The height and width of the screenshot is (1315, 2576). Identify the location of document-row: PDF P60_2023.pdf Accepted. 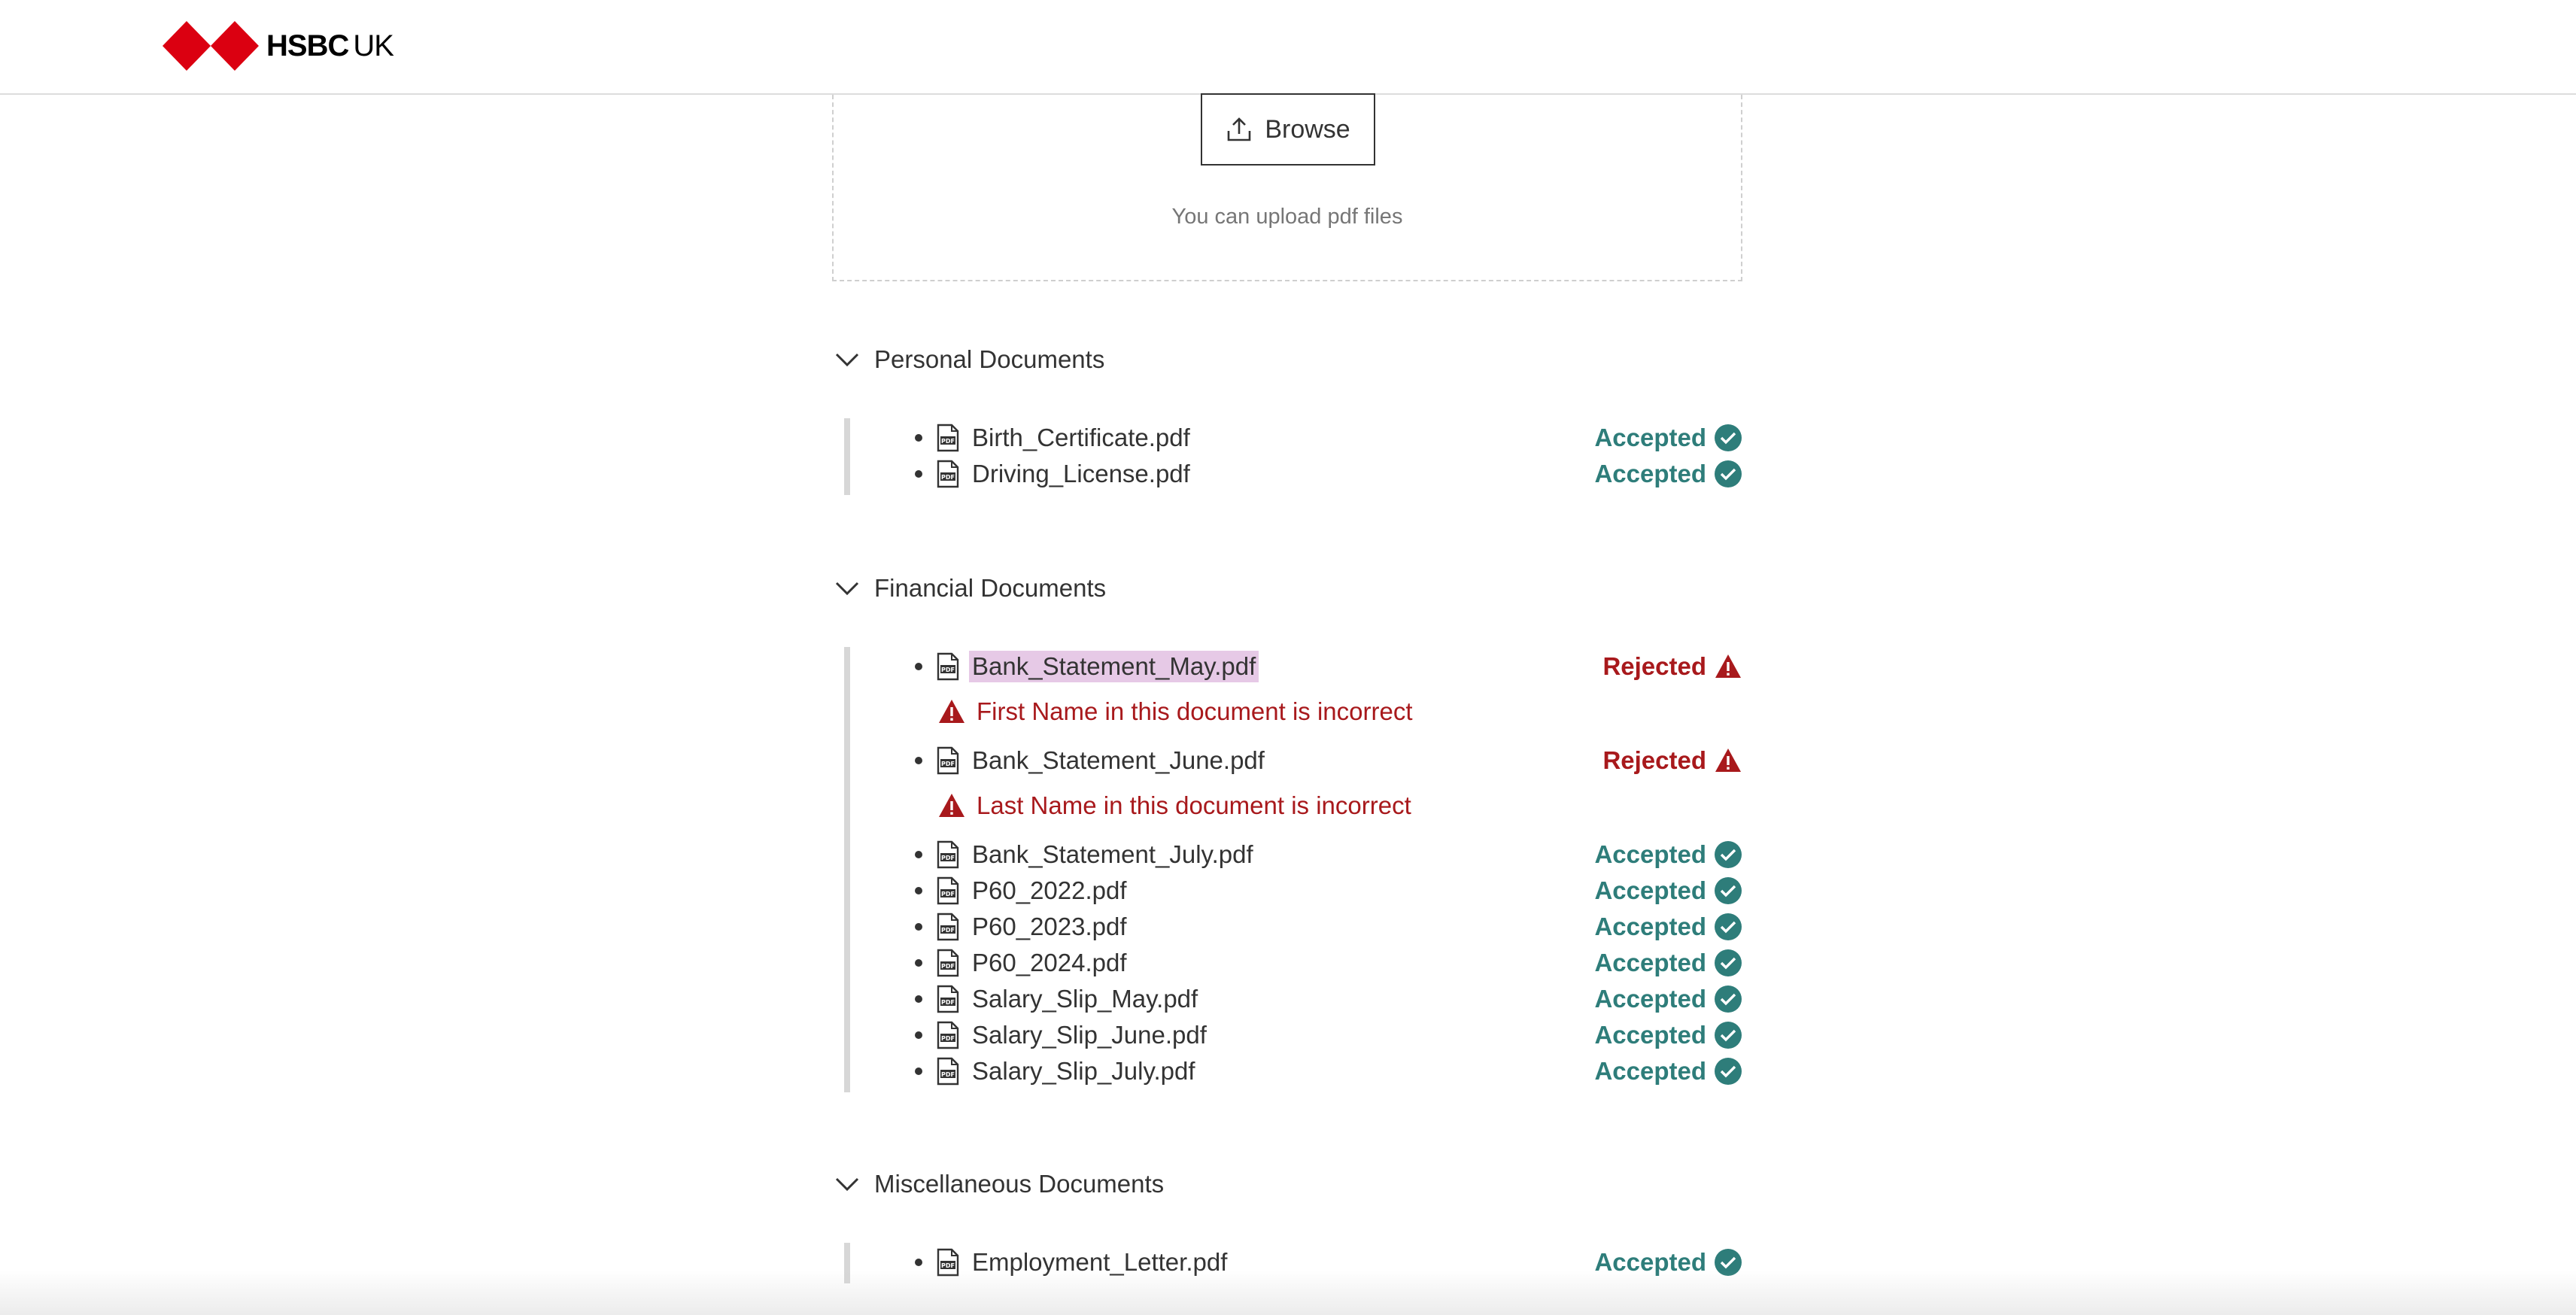
(1329, 927).